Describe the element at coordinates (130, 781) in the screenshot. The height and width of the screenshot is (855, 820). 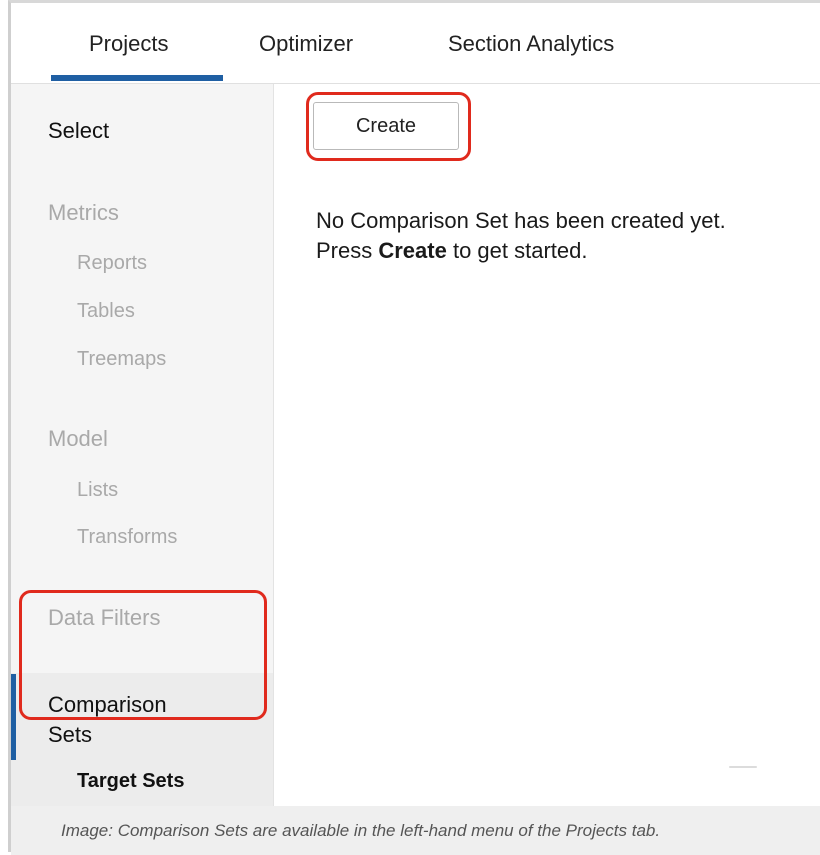
I see `sidebar-item-target-sets: Target Sets` at that location.